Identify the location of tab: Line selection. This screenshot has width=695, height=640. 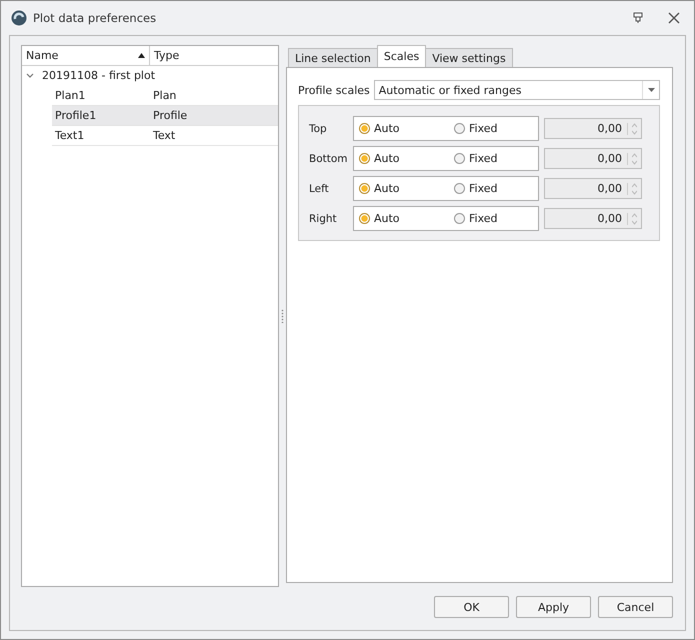
(333, 57).